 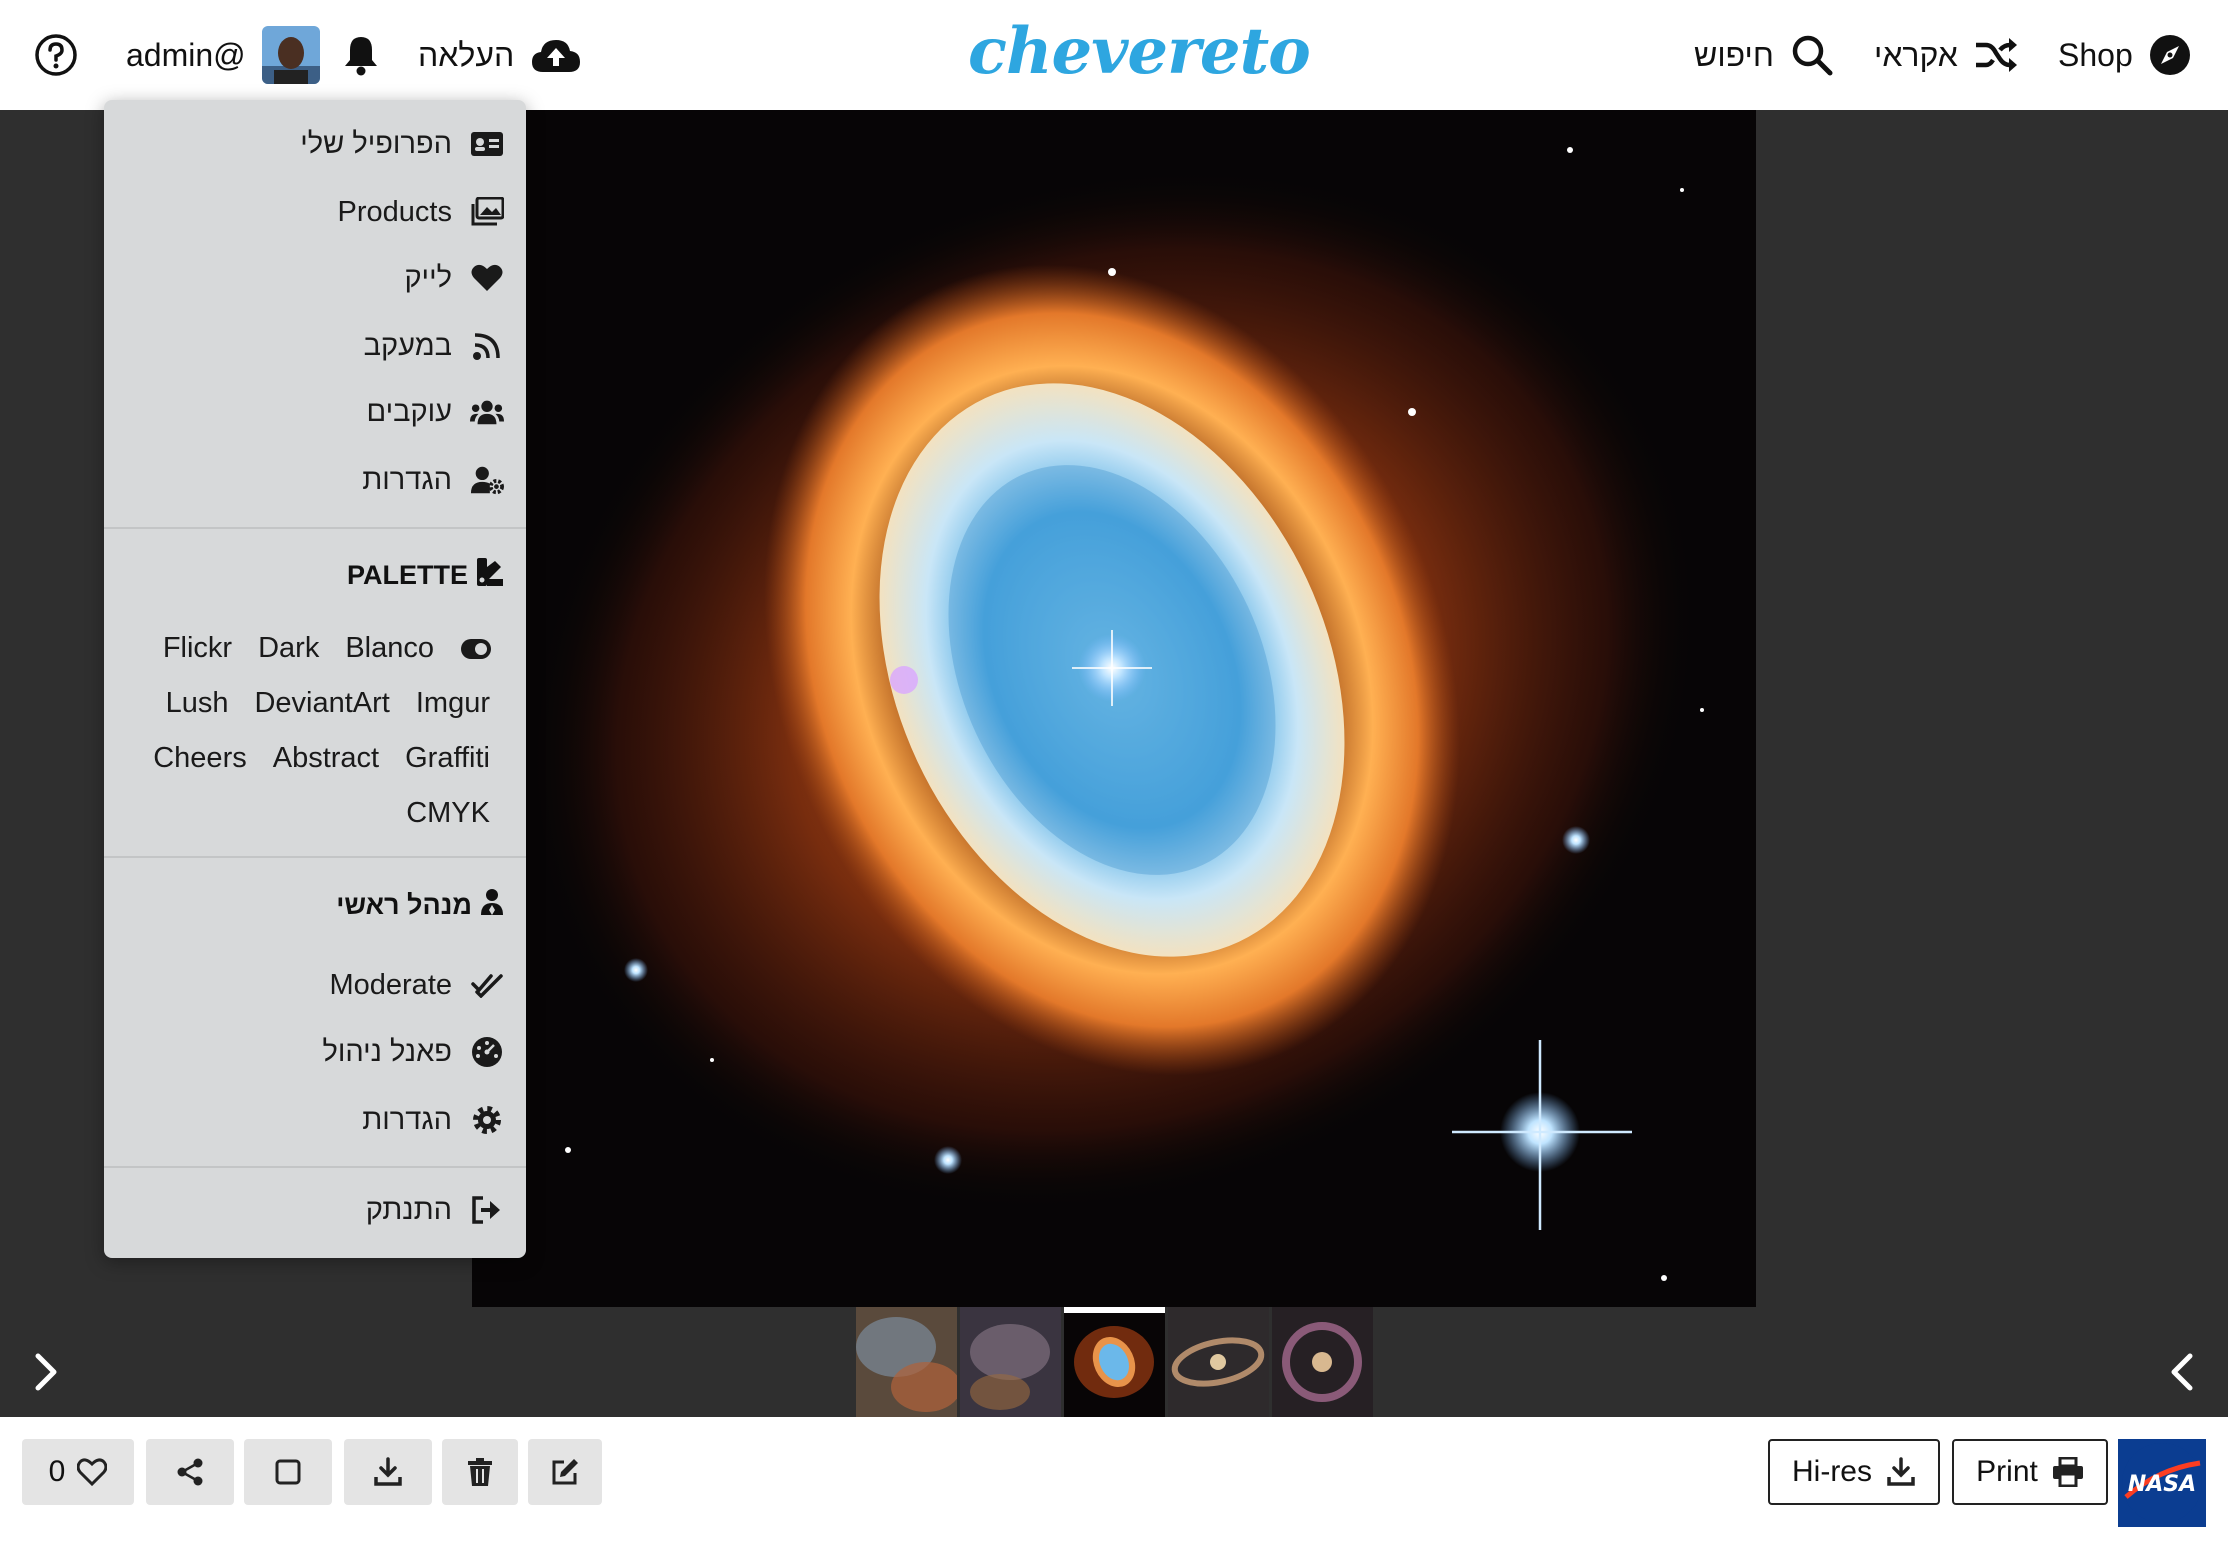 I want to click on print-button: Print, so click(x=2030, y=1472).